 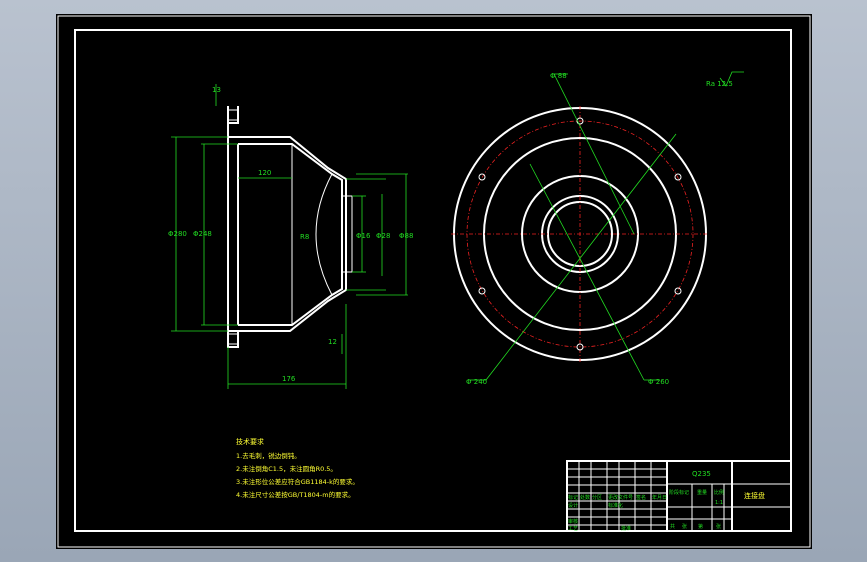 I want to click on tb-sign: 签名, so click(x=641, y=497).